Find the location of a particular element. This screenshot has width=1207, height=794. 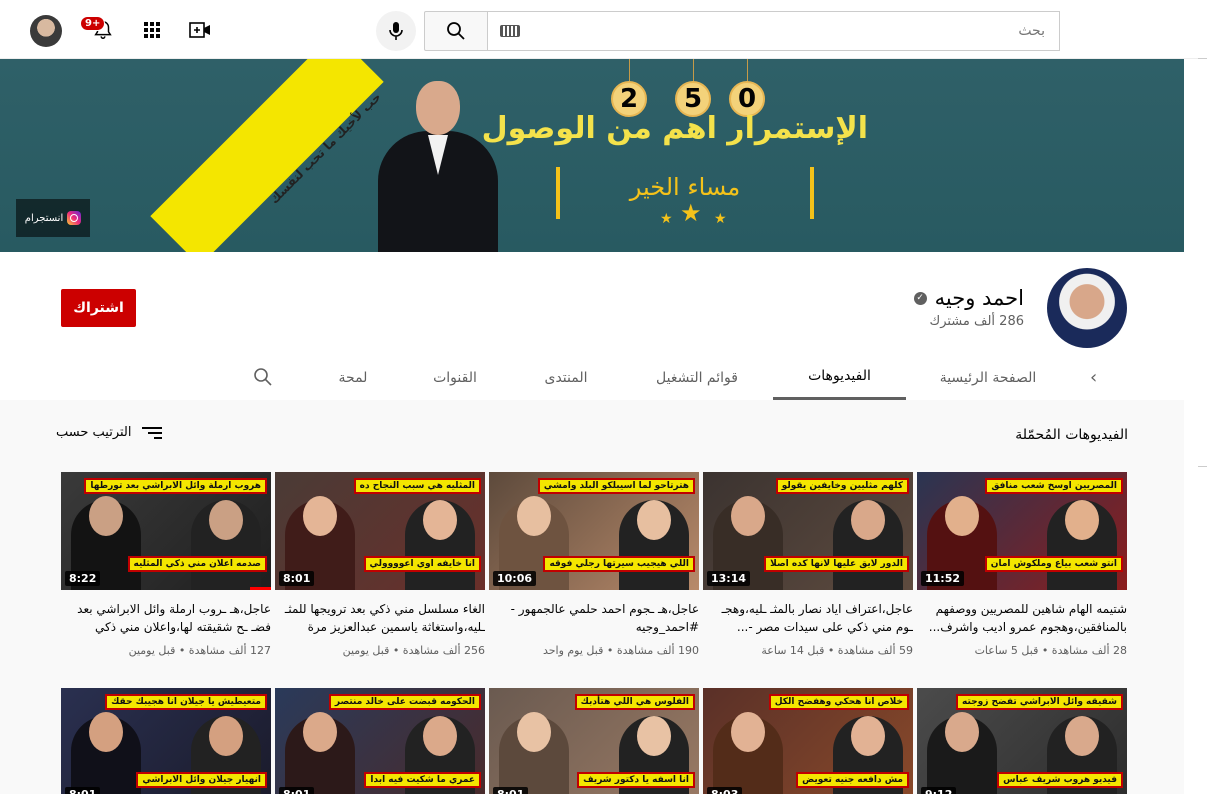

video-meta: 59 ألف مشاهدة • قبل 14 ساعة is located at coordinates (837, 650).